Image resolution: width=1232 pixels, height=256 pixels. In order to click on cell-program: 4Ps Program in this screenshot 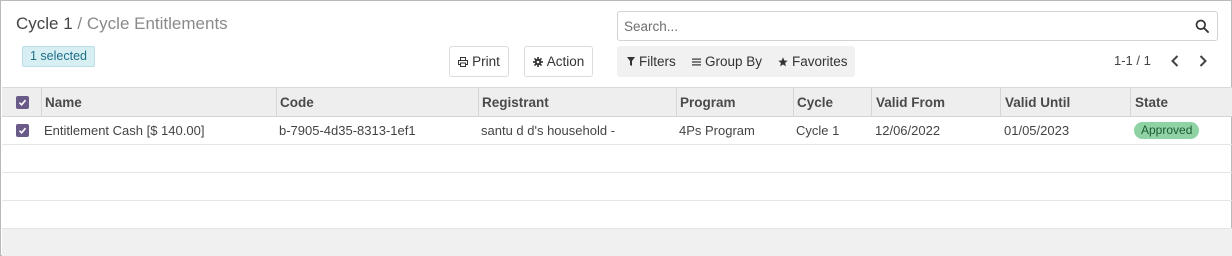, I will do `click(717, 130)`.